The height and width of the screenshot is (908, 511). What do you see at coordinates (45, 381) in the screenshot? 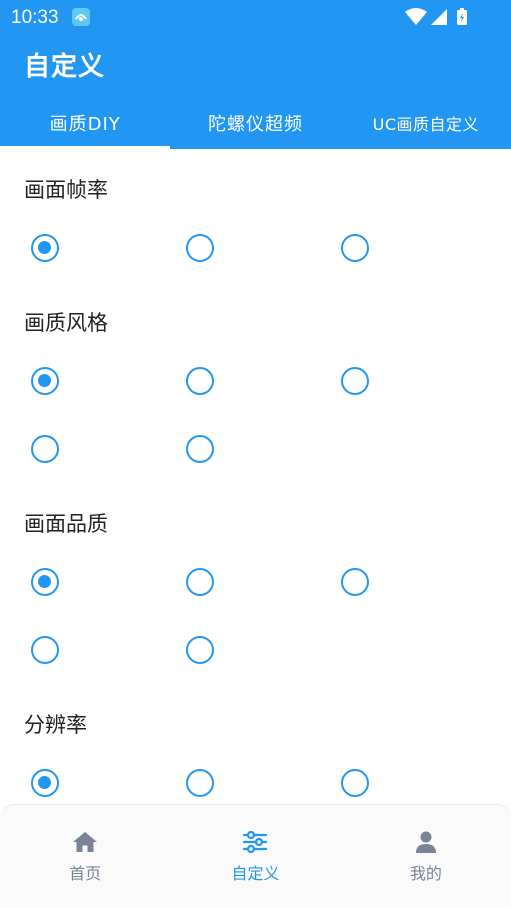
I see `style-option-1-radio` at bounding box center [45, 381].